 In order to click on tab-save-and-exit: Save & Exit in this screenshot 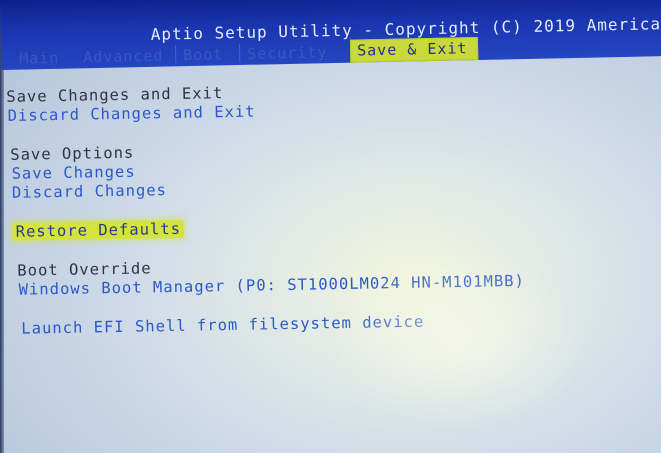, I will do `click(414, 49)`.